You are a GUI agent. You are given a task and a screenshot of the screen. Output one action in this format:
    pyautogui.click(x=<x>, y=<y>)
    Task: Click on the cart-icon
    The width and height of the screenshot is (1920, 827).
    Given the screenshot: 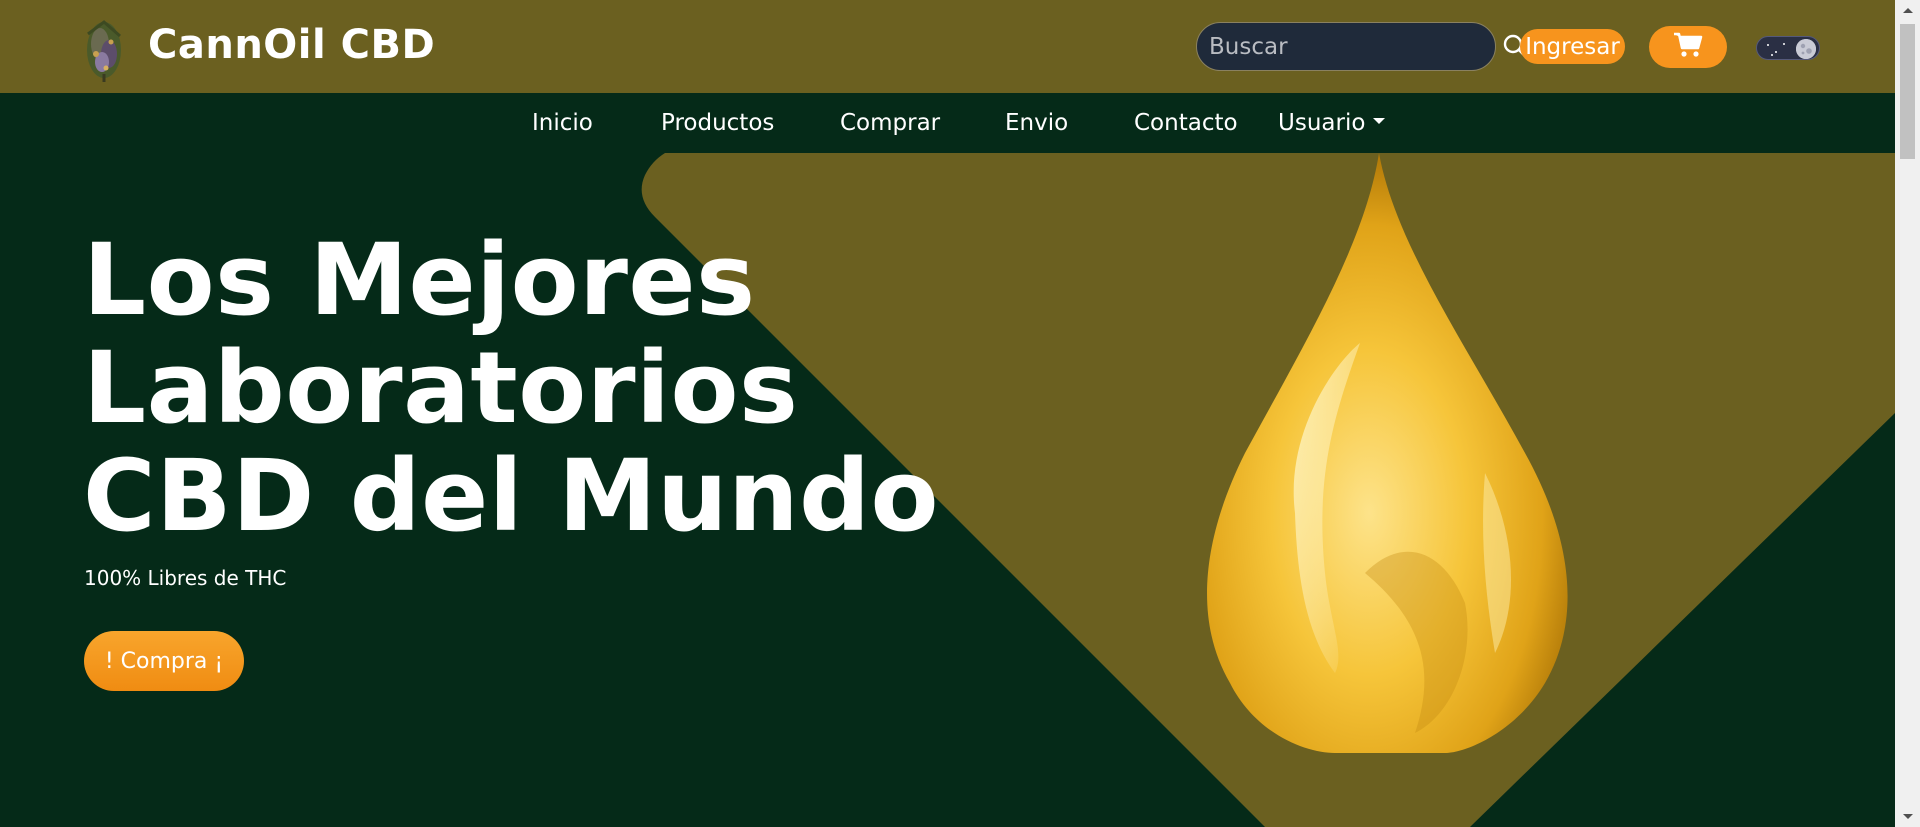 What is the action you would take?
    pyautogui.click(x=1688, y=47)
    